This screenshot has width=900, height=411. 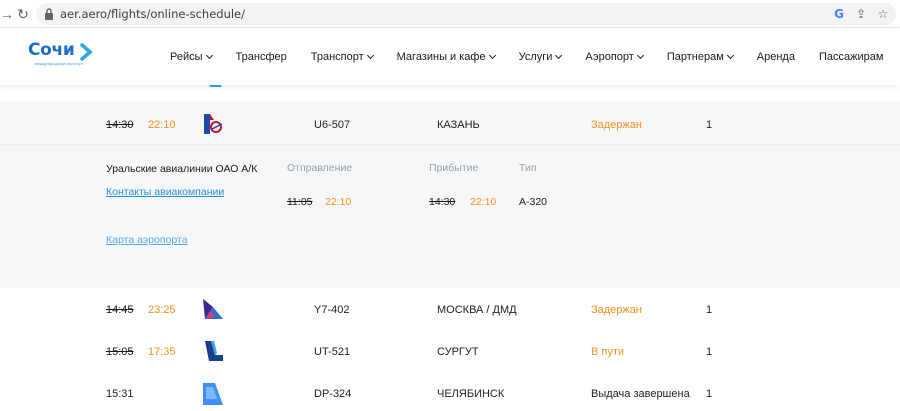 I want to click on table-row: 14:30 22:10 U6-507 КАЗАНЬ Задержан 1, so click(x=450, y=123).